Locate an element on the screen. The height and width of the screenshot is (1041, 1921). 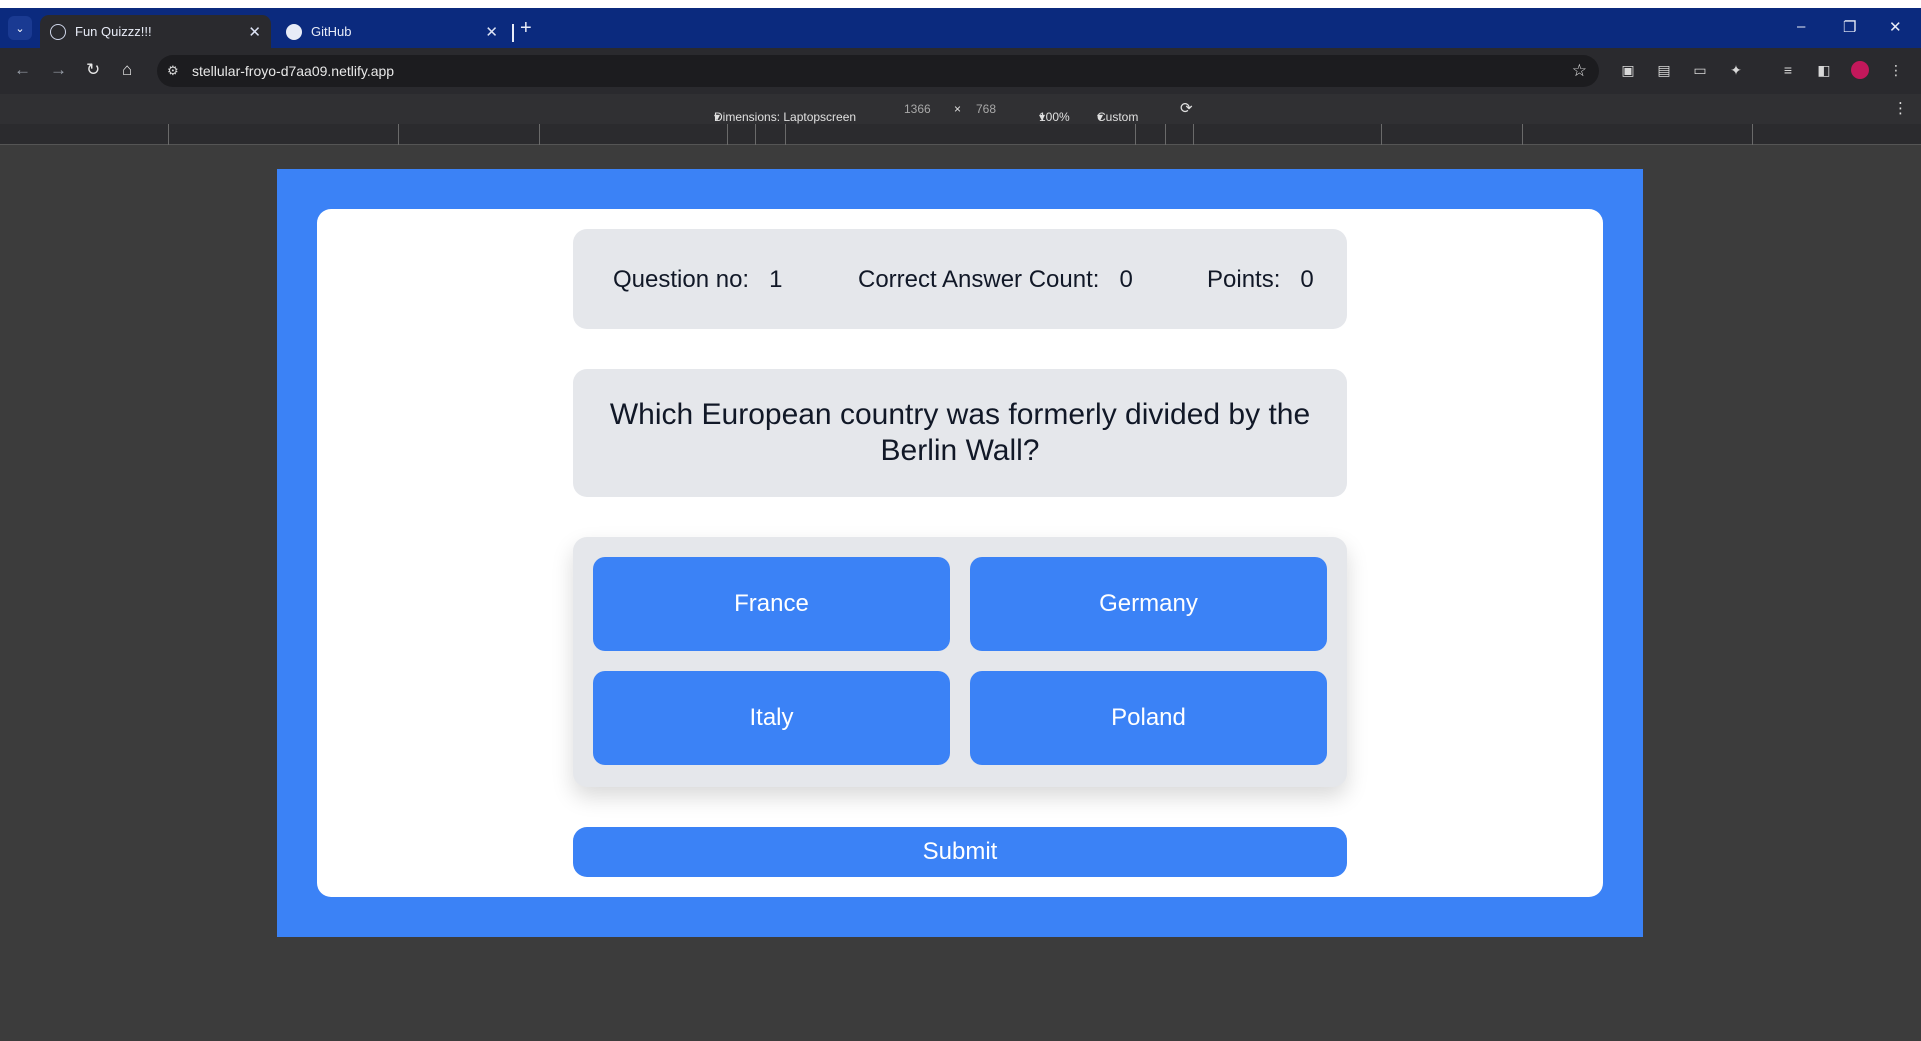
submit-button: Submit is located at coordinates (960, 852).